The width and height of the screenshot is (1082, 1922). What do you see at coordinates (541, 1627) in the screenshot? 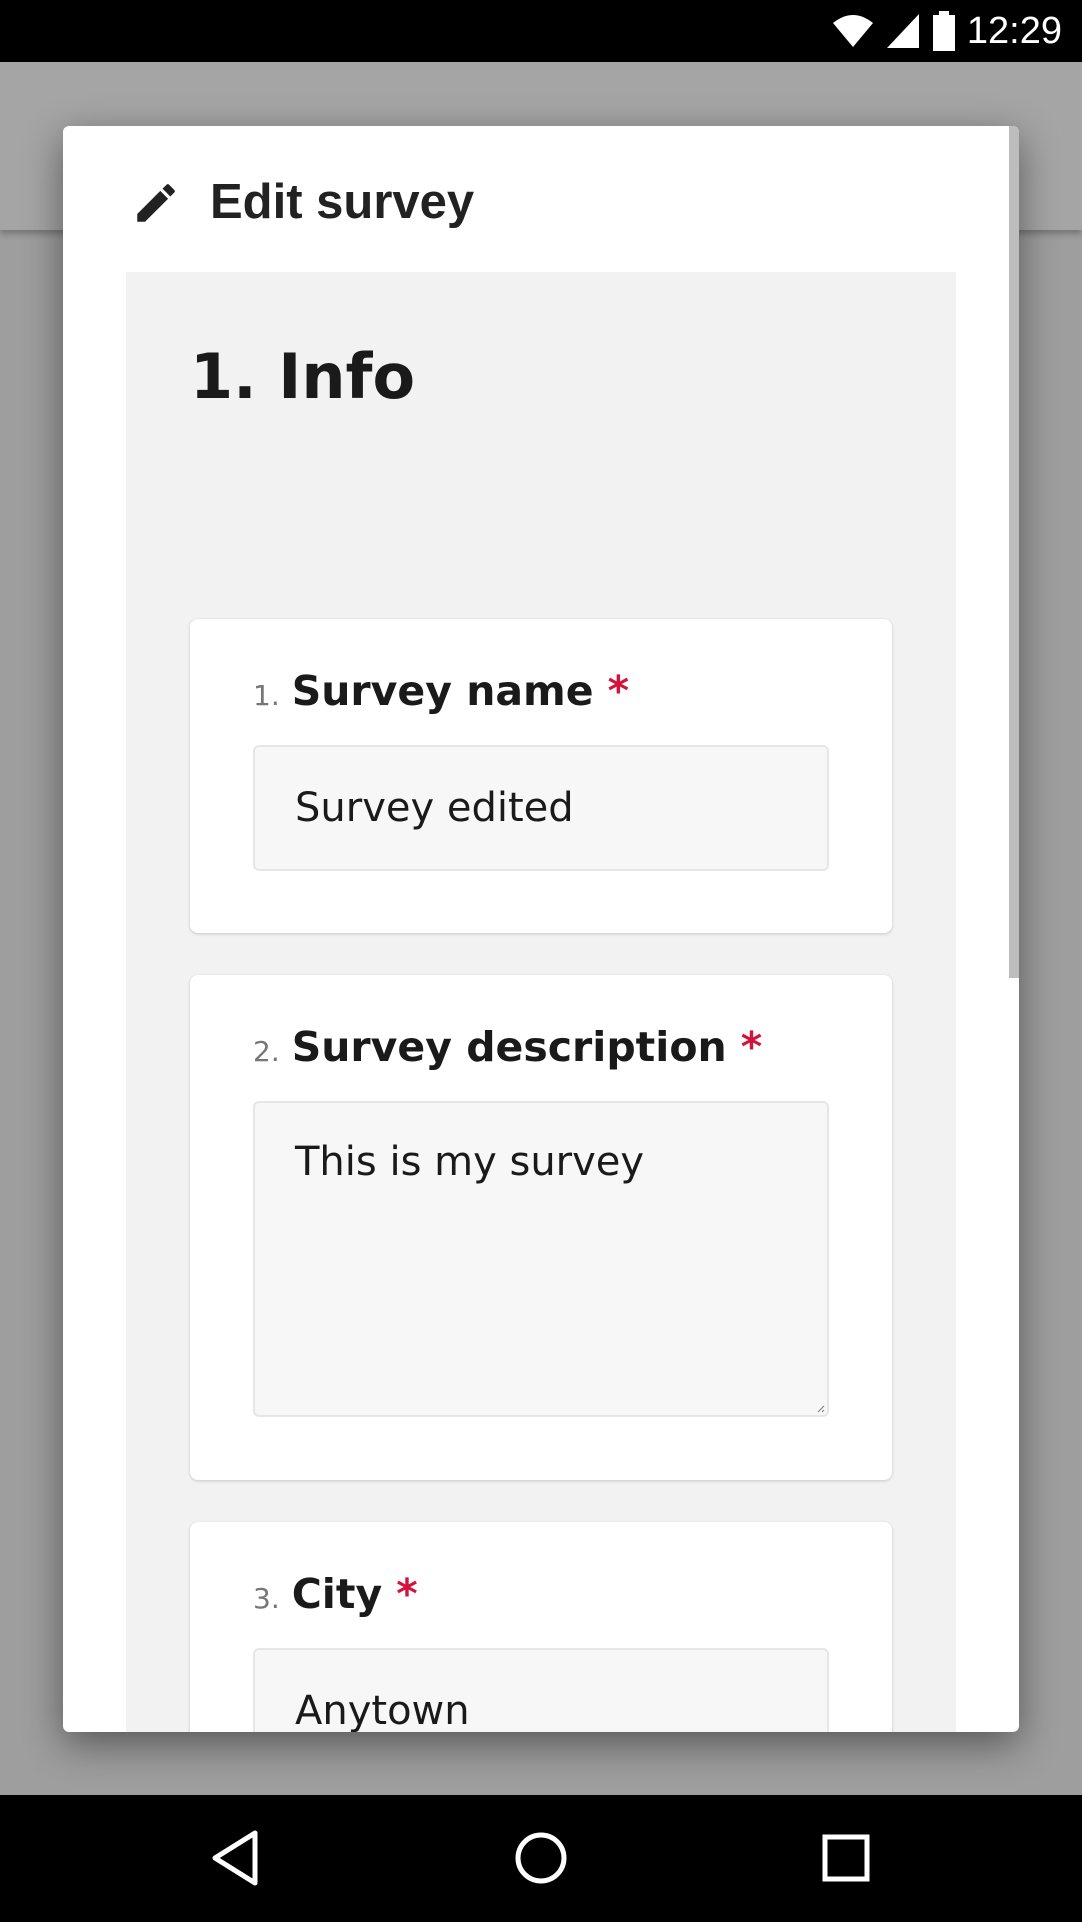
I see `question-card-city: 3. City * Anytown` at bounding box center [541, 1627].